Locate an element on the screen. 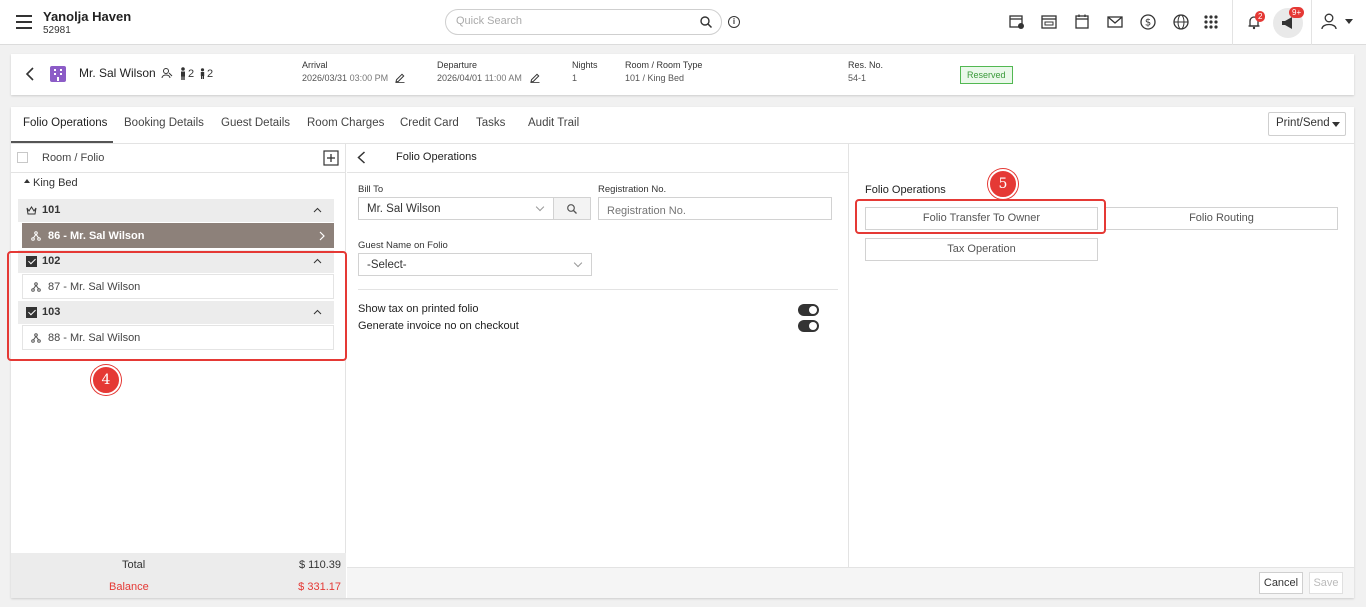 This screenshot has width=1366, height=607. status-badge: Reserved is located at coordinates (986, 75).